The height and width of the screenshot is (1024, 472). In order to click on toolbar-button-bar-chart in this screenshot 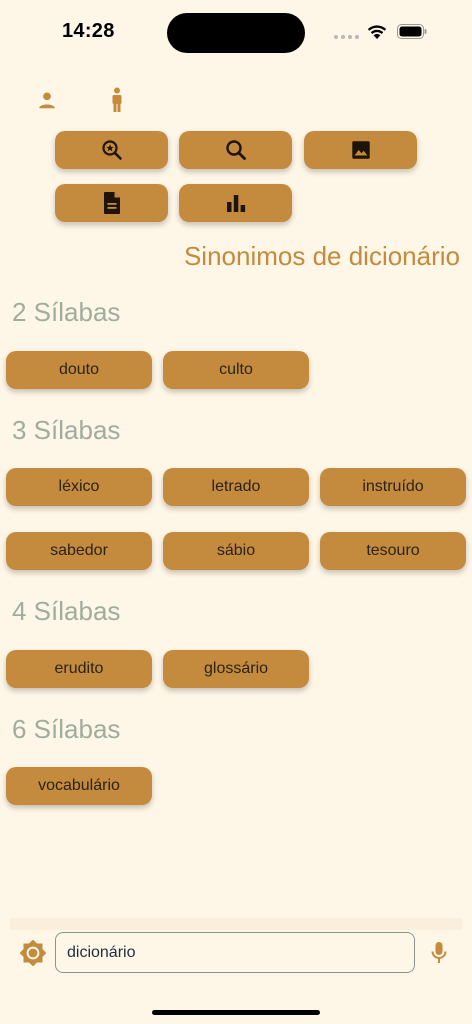, I will do `click(235, 203)`.